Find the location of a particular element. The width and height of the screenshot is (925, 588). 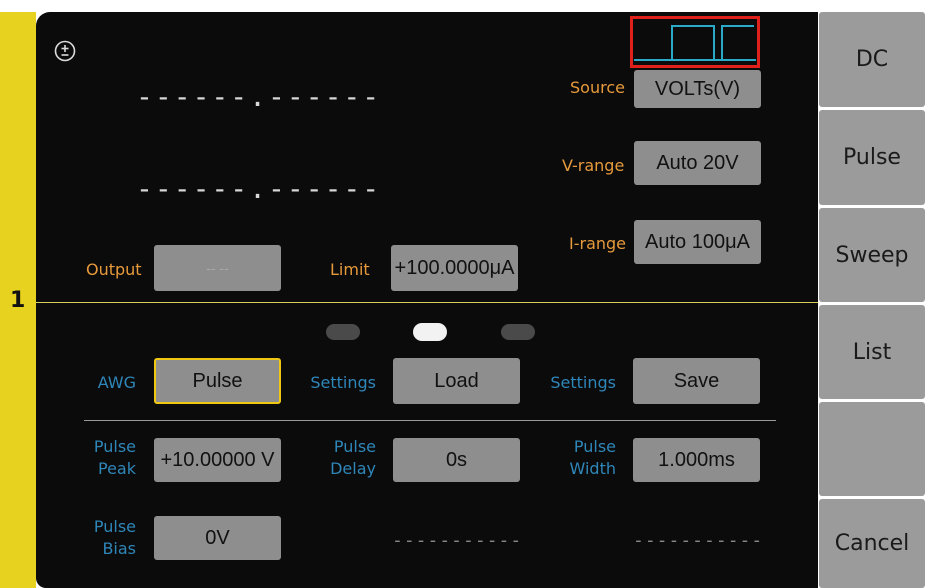

pulse-width-label-line1: Pulse is located at coordinates (594, 446).